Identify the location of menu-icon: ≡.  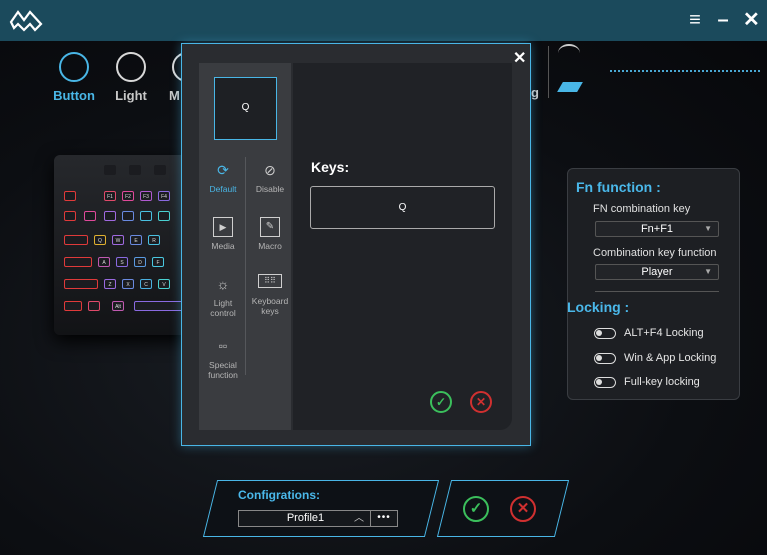
(695, 20).